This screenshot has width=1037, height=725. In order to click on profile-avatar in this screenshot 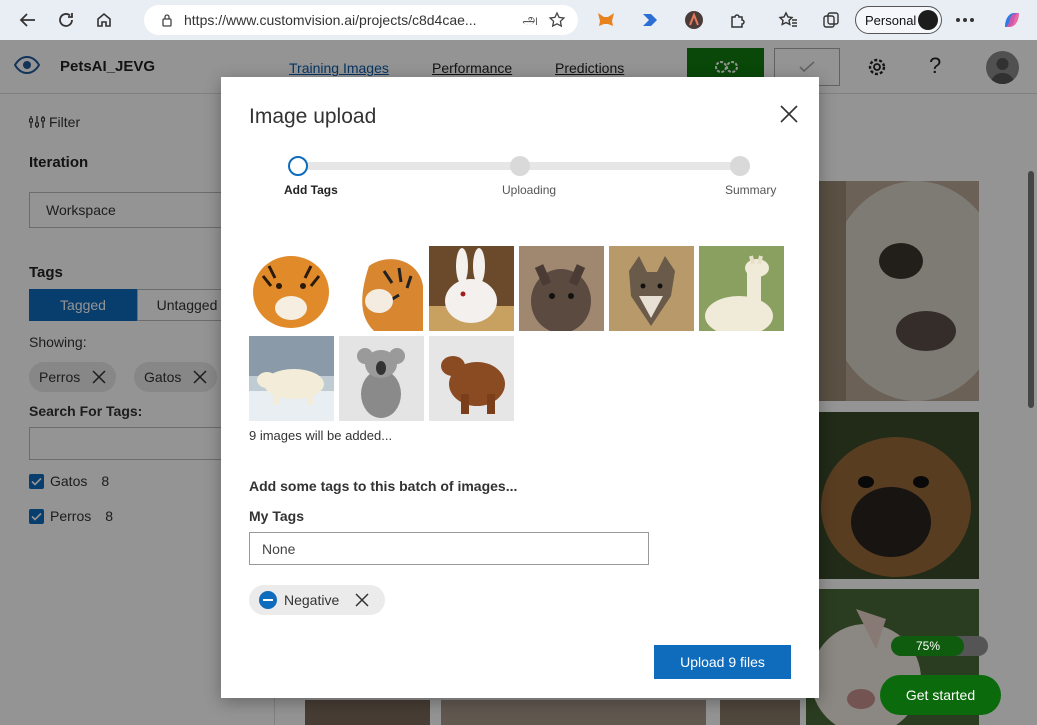, I will do `click(928, 20)`.